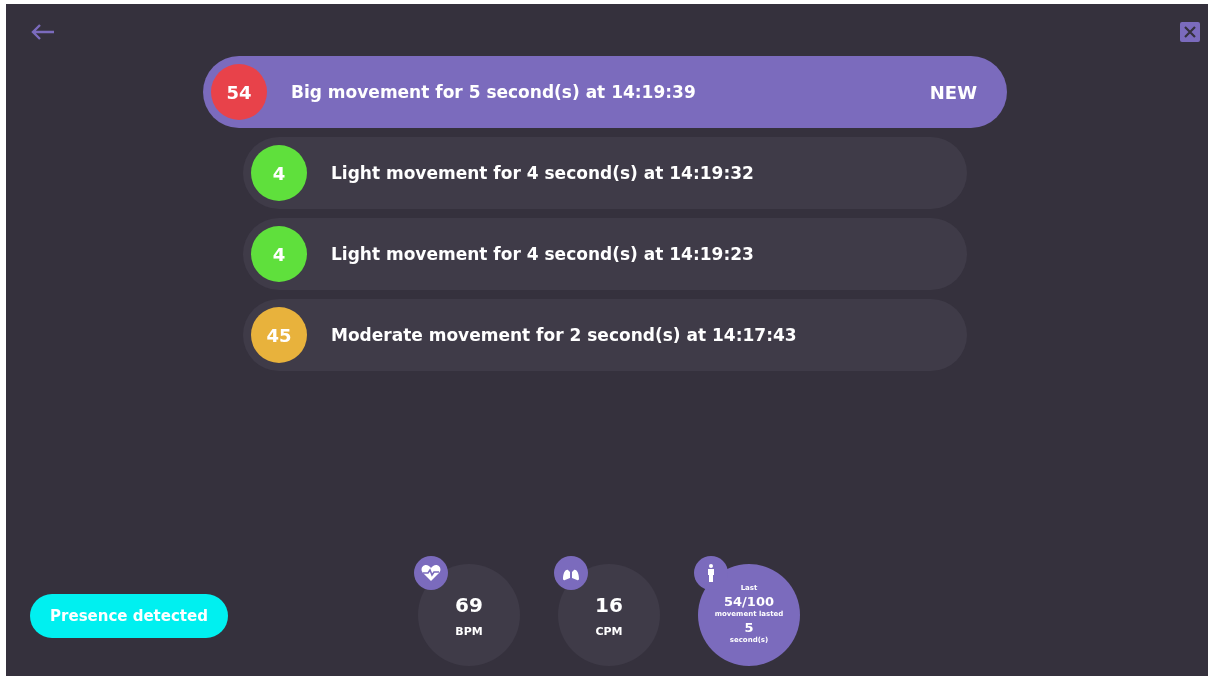 The image size is (1214, 680). I want to click on event-text: Moderate movement for 2 second(s) at 14:17:43, so click(564, 335).